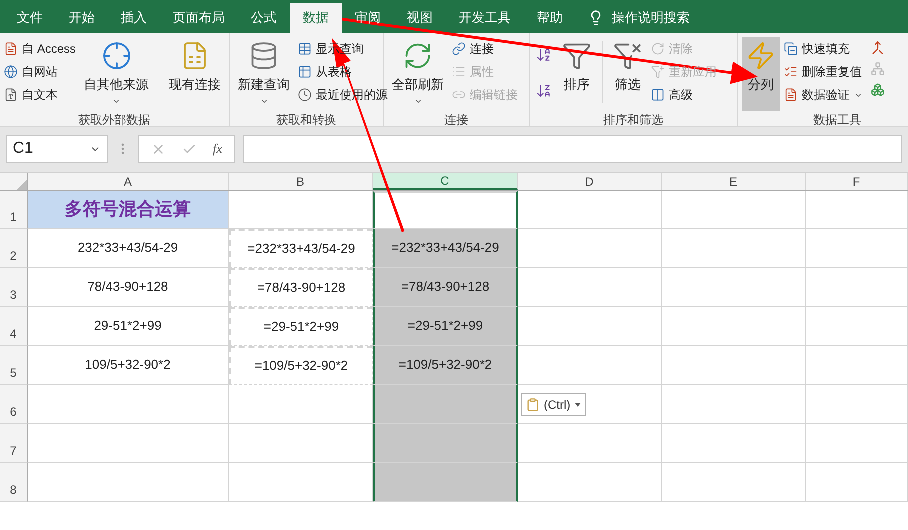  What do you see at coordinates (11, 72) in the screenshot?
I see `globe-icon` at bounding box center [11, 72].